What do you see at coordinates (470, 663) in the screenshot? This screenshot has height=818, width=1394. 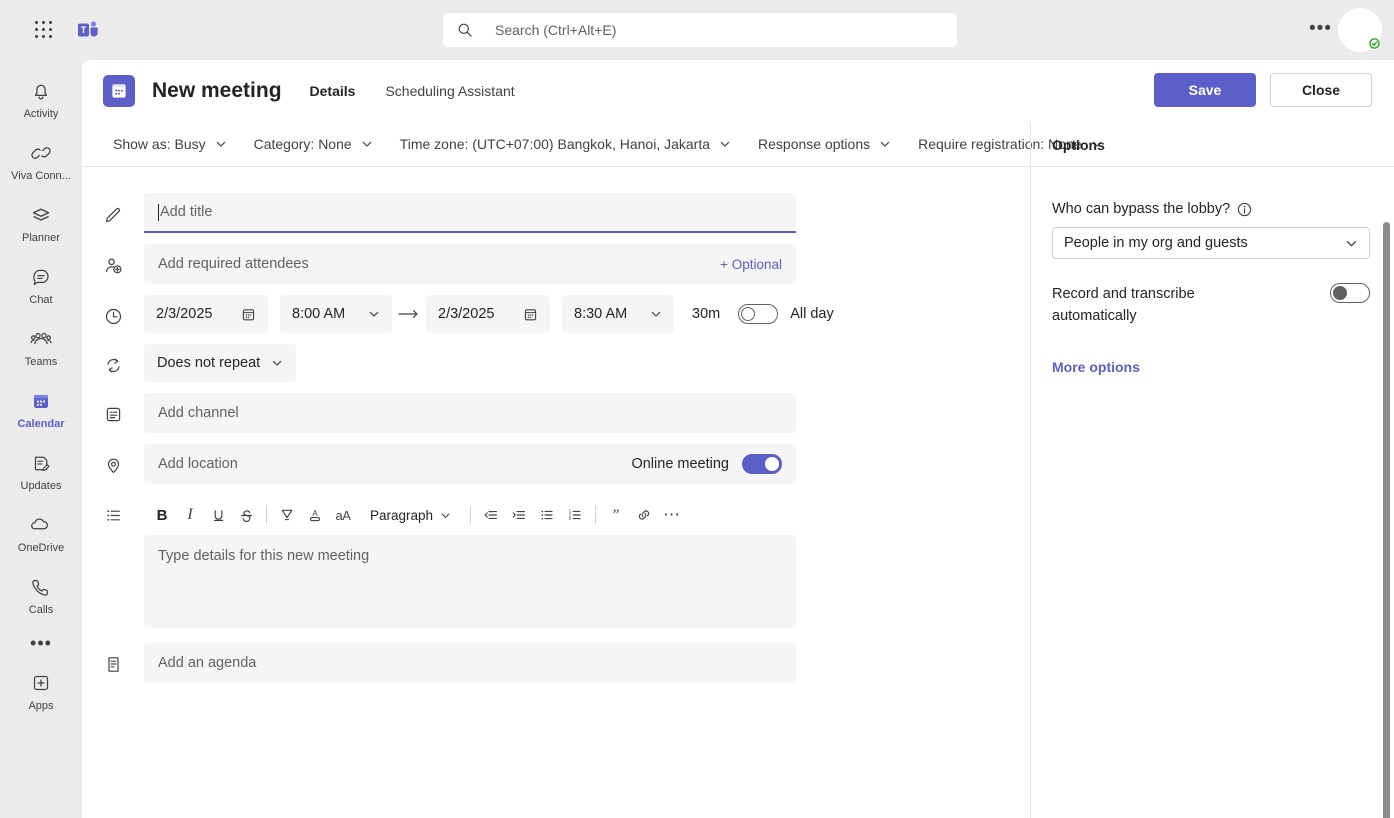 I see `agenda-input: Add an agenda` at bounding box center [470, 663].